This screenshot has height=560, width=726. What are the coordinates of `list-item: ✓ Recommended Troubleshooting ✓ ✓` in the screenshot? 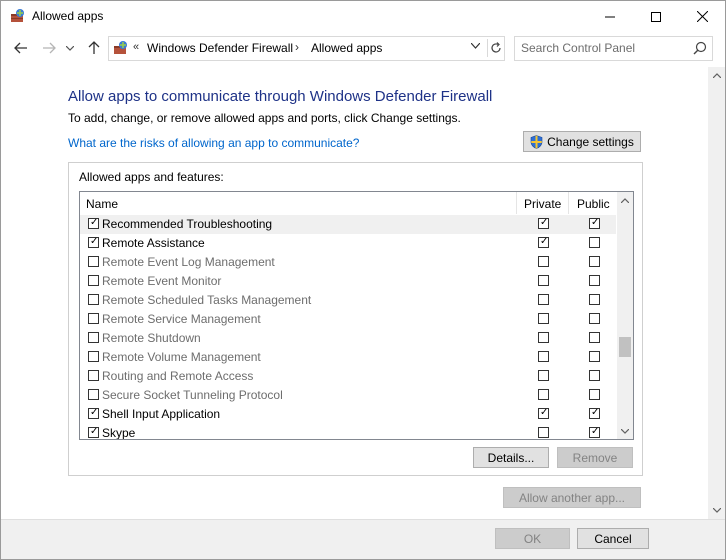 It's located at (348, 224).